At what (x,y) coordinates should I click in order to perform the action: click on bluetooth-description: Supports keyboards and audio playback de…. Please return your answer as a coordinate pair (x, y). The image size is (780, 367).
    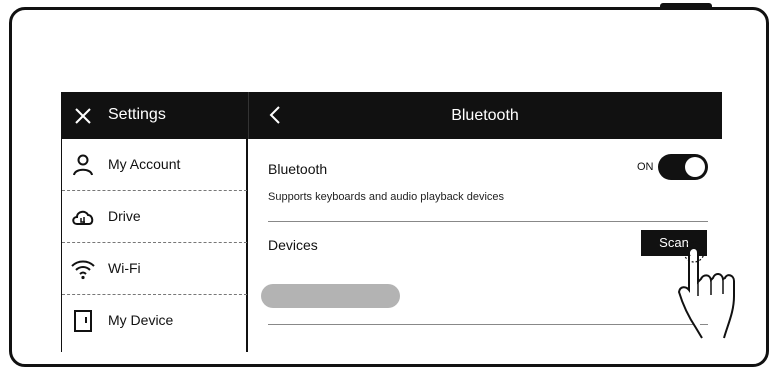
    Looking at the image, I should click on (386, 197).